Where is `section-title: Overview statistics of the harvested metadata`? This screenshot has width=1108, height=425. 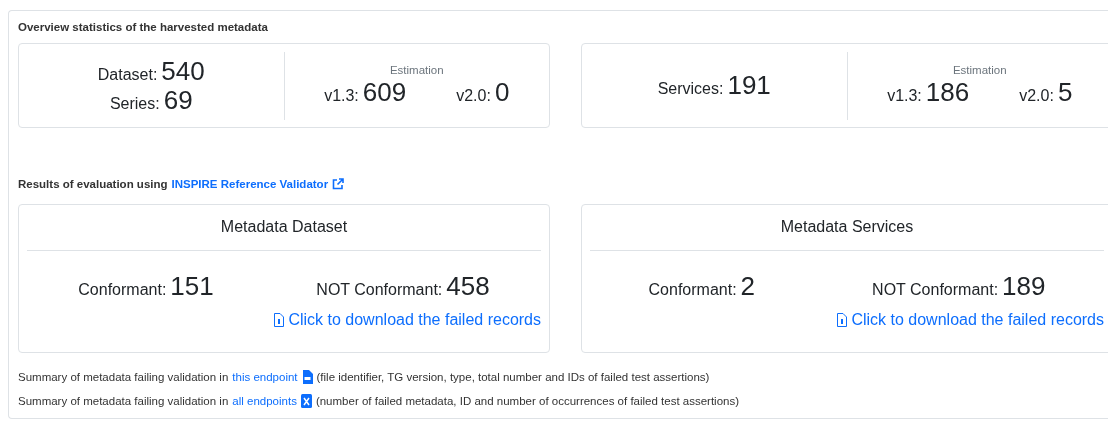 section-title: Overview statistics of the harvested metadata is located at coordinates (143, 27).